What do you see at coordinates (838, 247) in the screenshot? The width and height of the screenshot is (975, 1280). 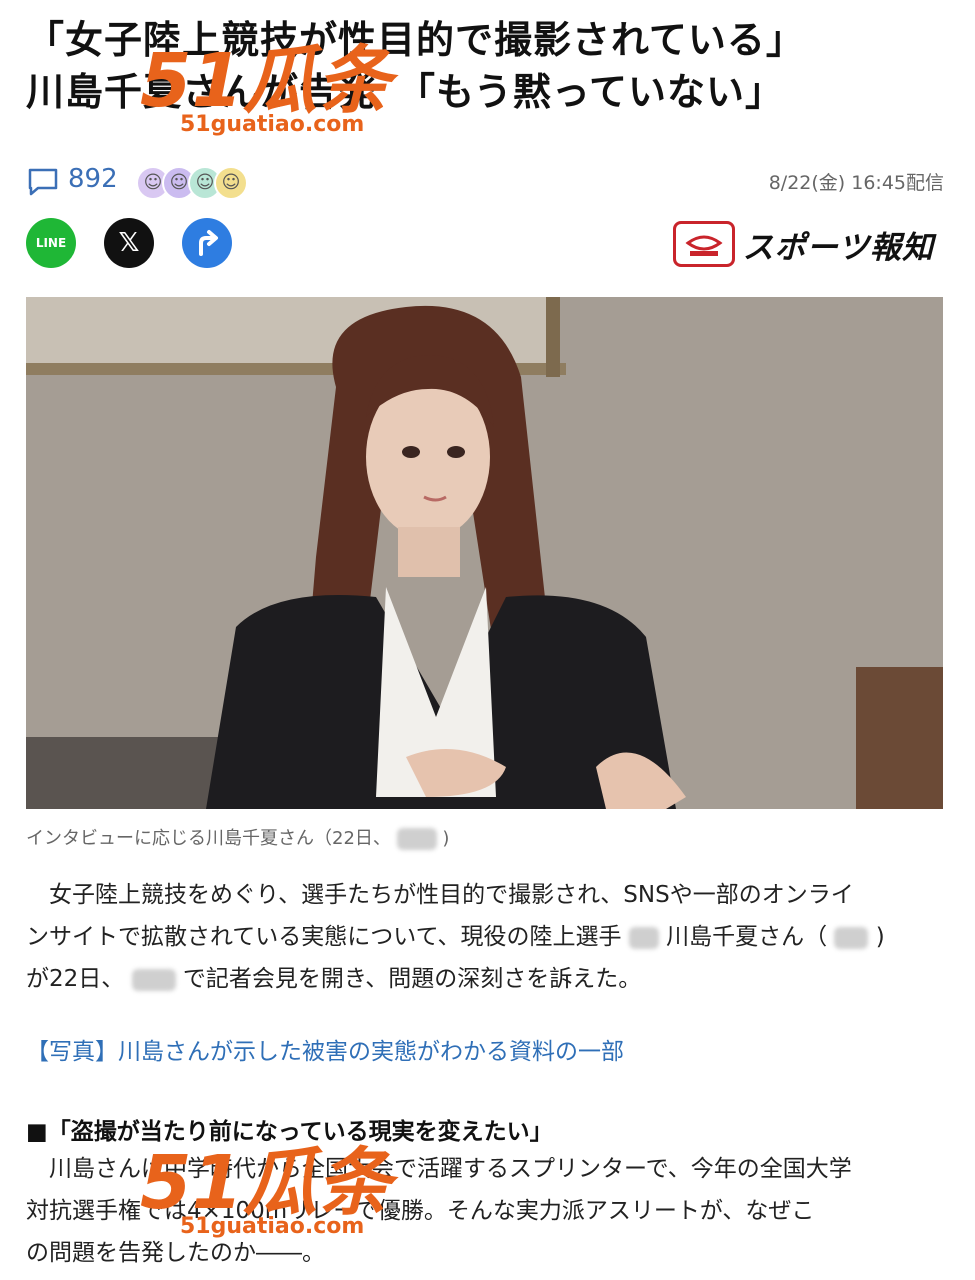 I see `publisher-name: スポーツ報知` at bounding box center [838, 247].